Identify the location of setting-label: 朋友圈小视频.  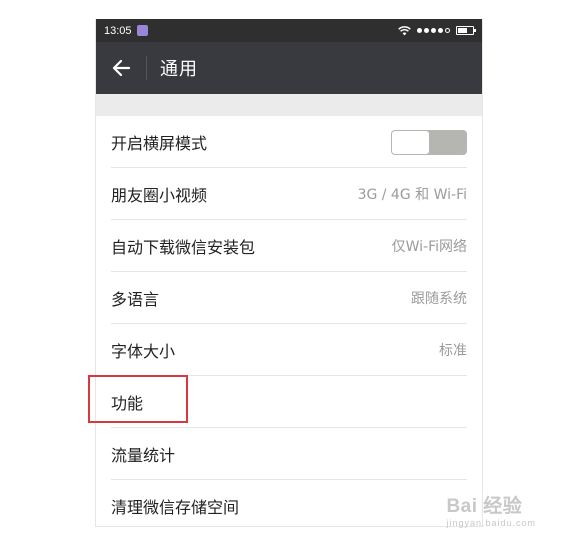
(159, 195).